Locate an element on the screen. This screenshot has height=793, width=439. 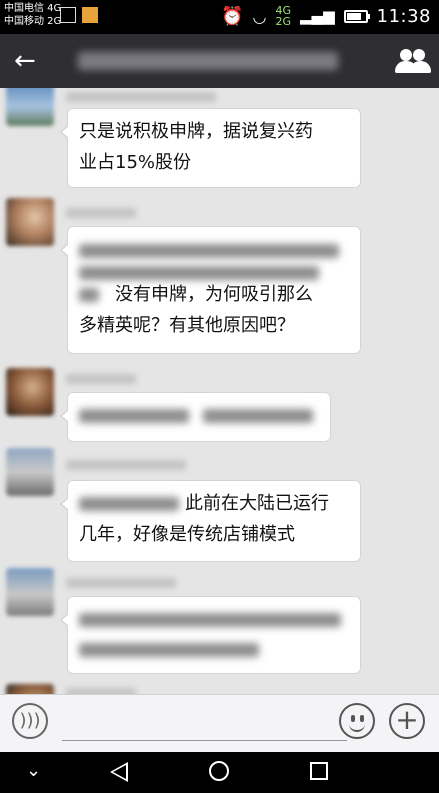
back-icon is located at coordinates (119, 772).